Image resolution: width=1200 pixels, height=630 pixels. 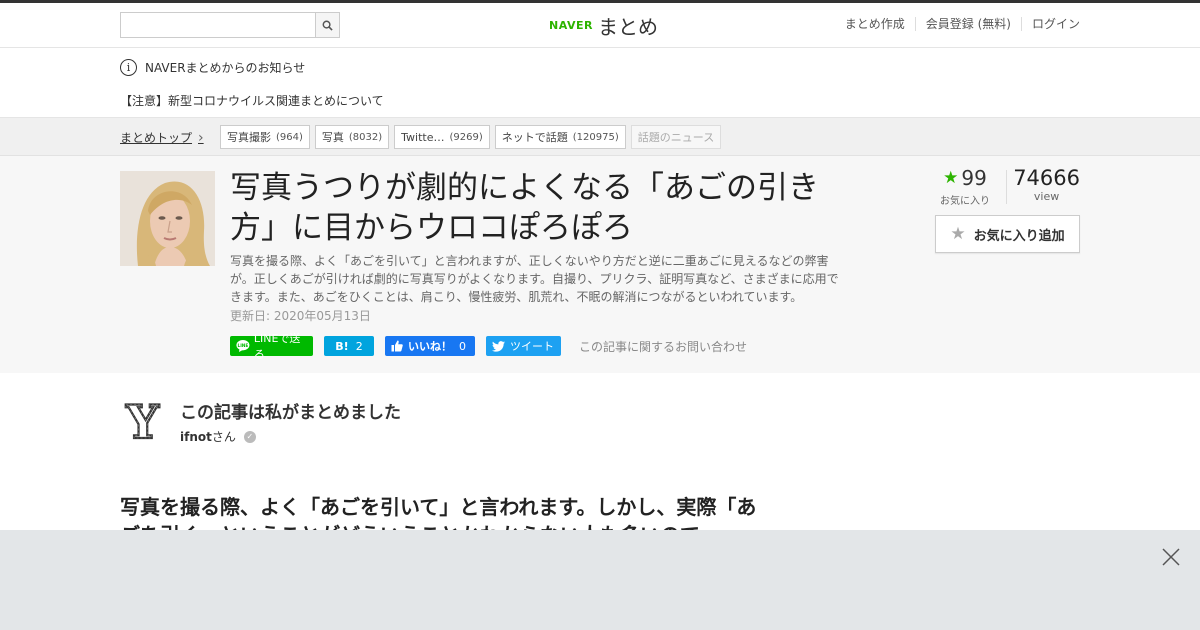 I want to click on thumbs-up-icon, so click(x=397, y=346).